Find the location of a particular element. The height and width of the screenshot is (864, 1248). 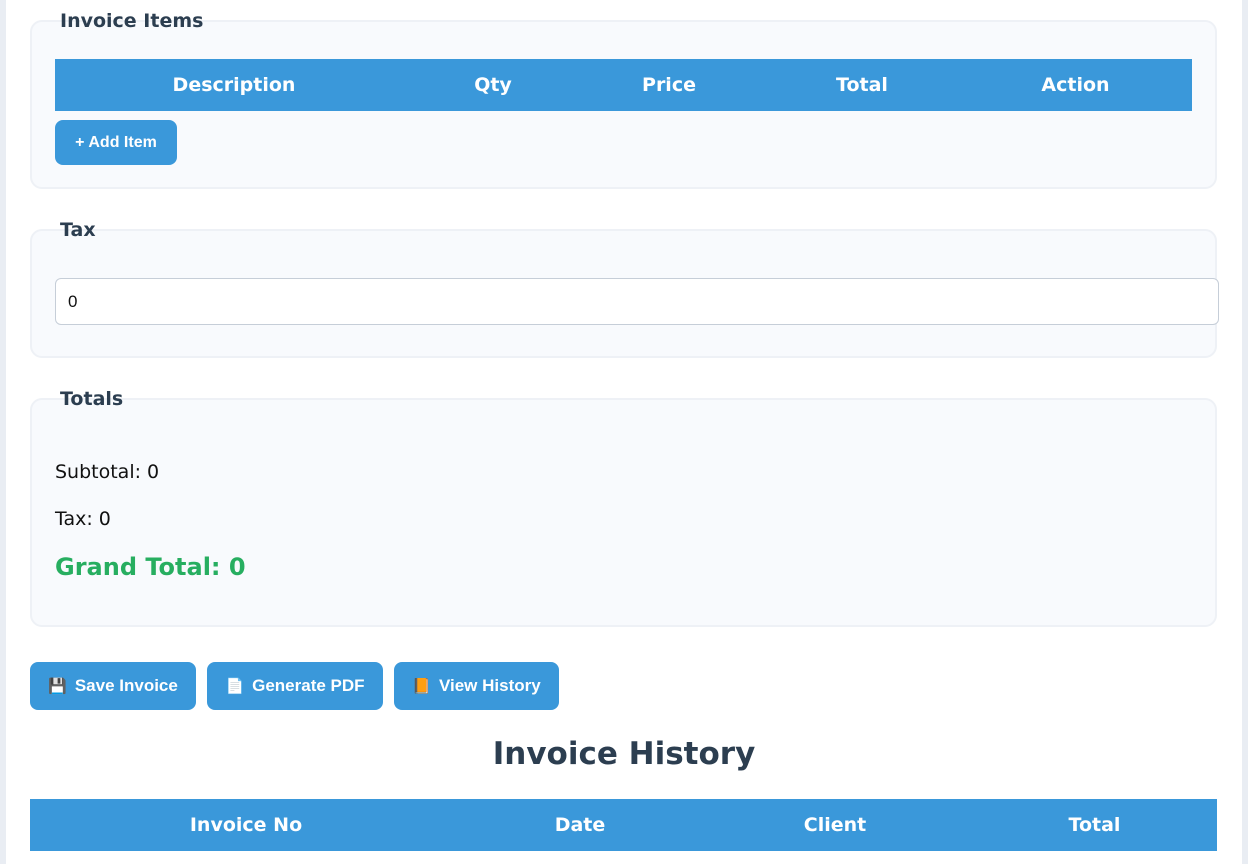

tax-input is located at coordinates (637, 301).